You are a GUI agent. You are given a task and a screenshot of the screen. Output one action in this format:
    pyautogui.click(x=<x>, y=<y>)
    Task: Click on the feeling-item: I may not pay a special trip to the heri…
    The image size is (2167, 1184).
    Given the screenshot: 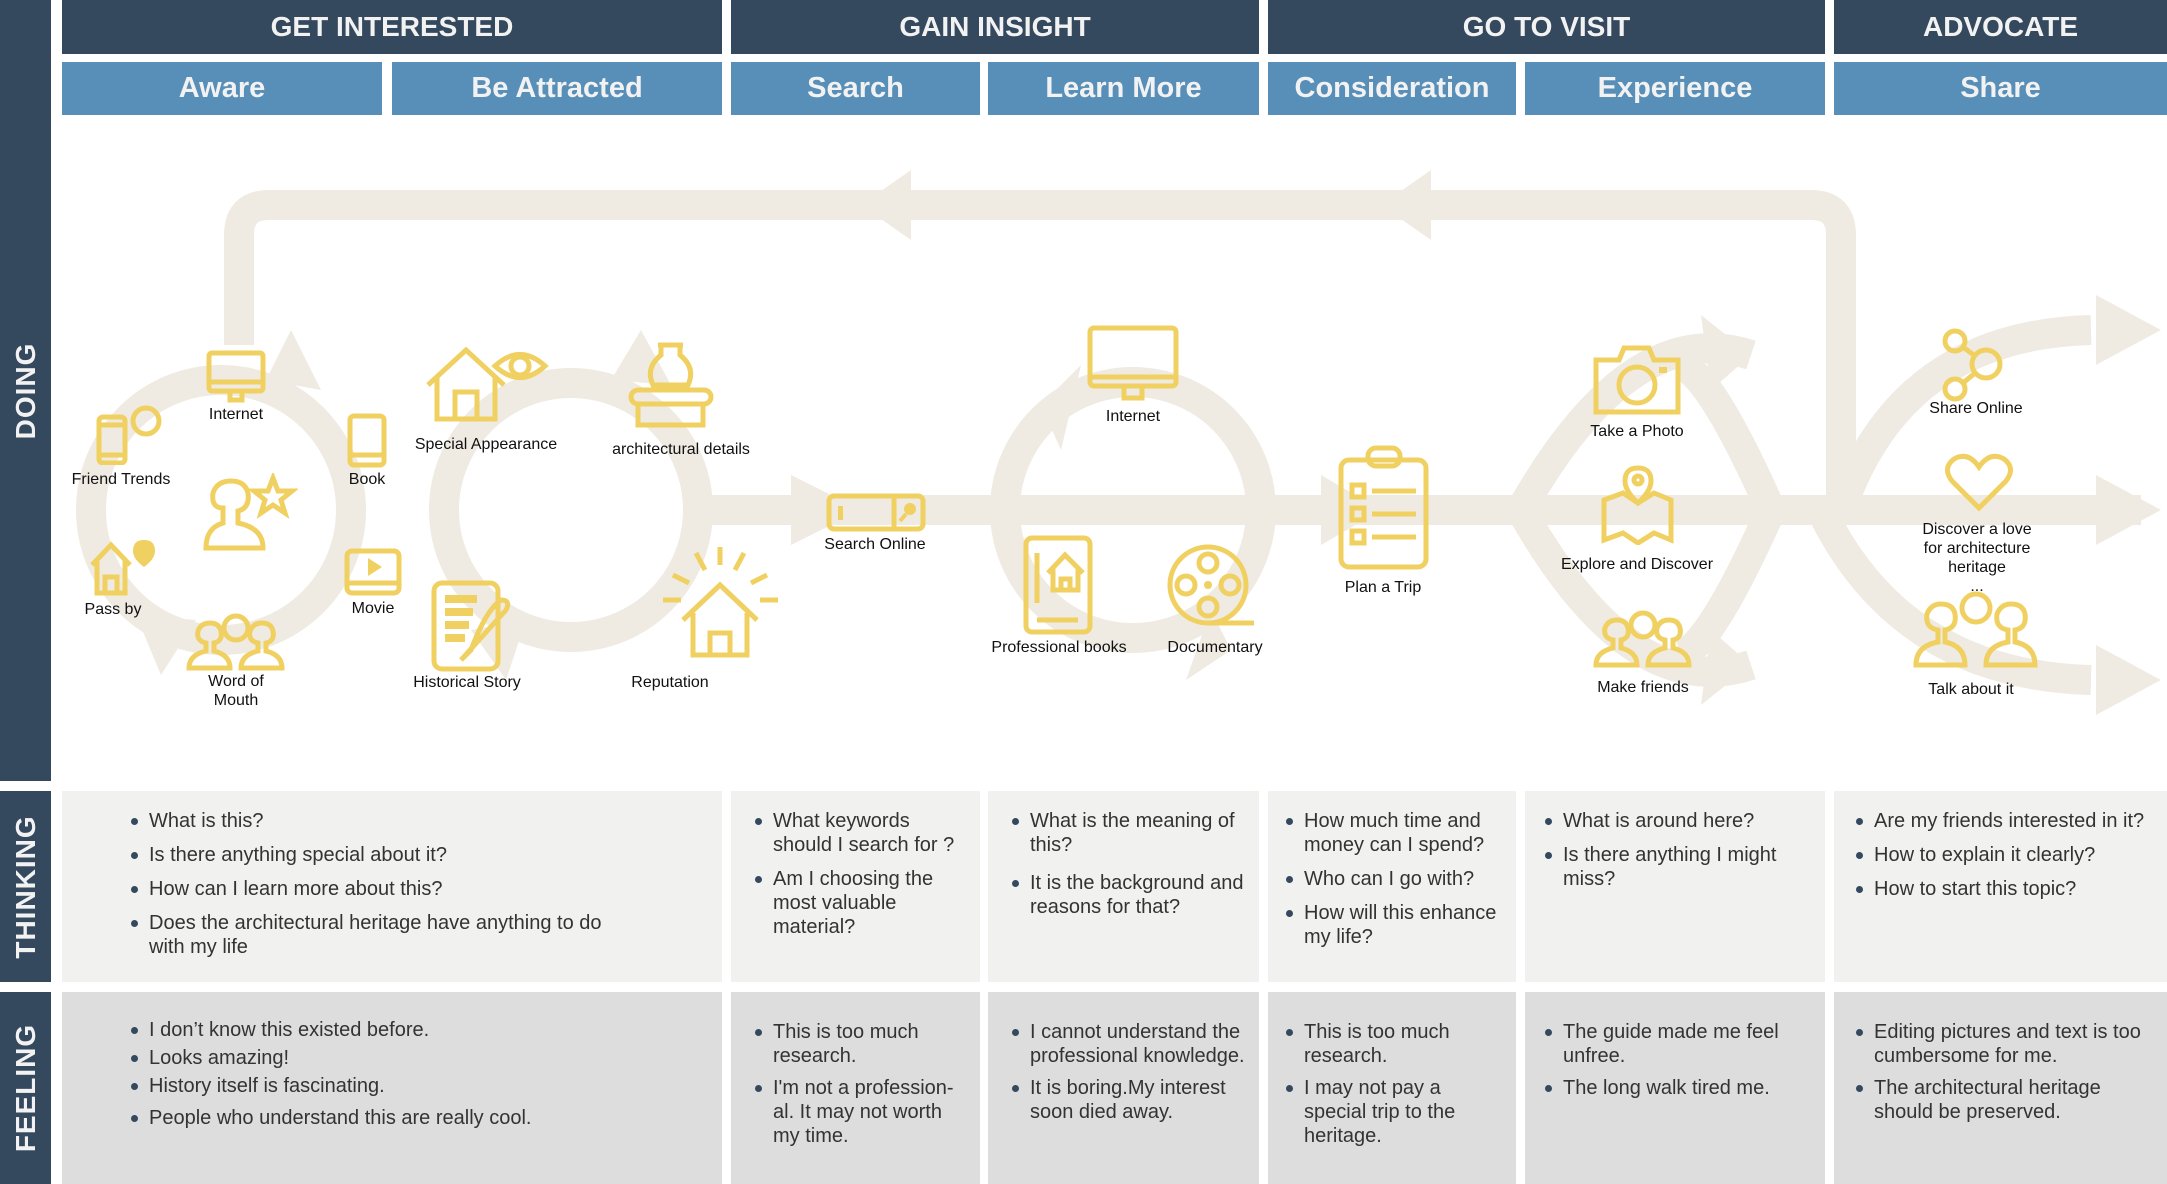 What is the action you would take?
    pyautogui.click(x=1392, y=1112)
    